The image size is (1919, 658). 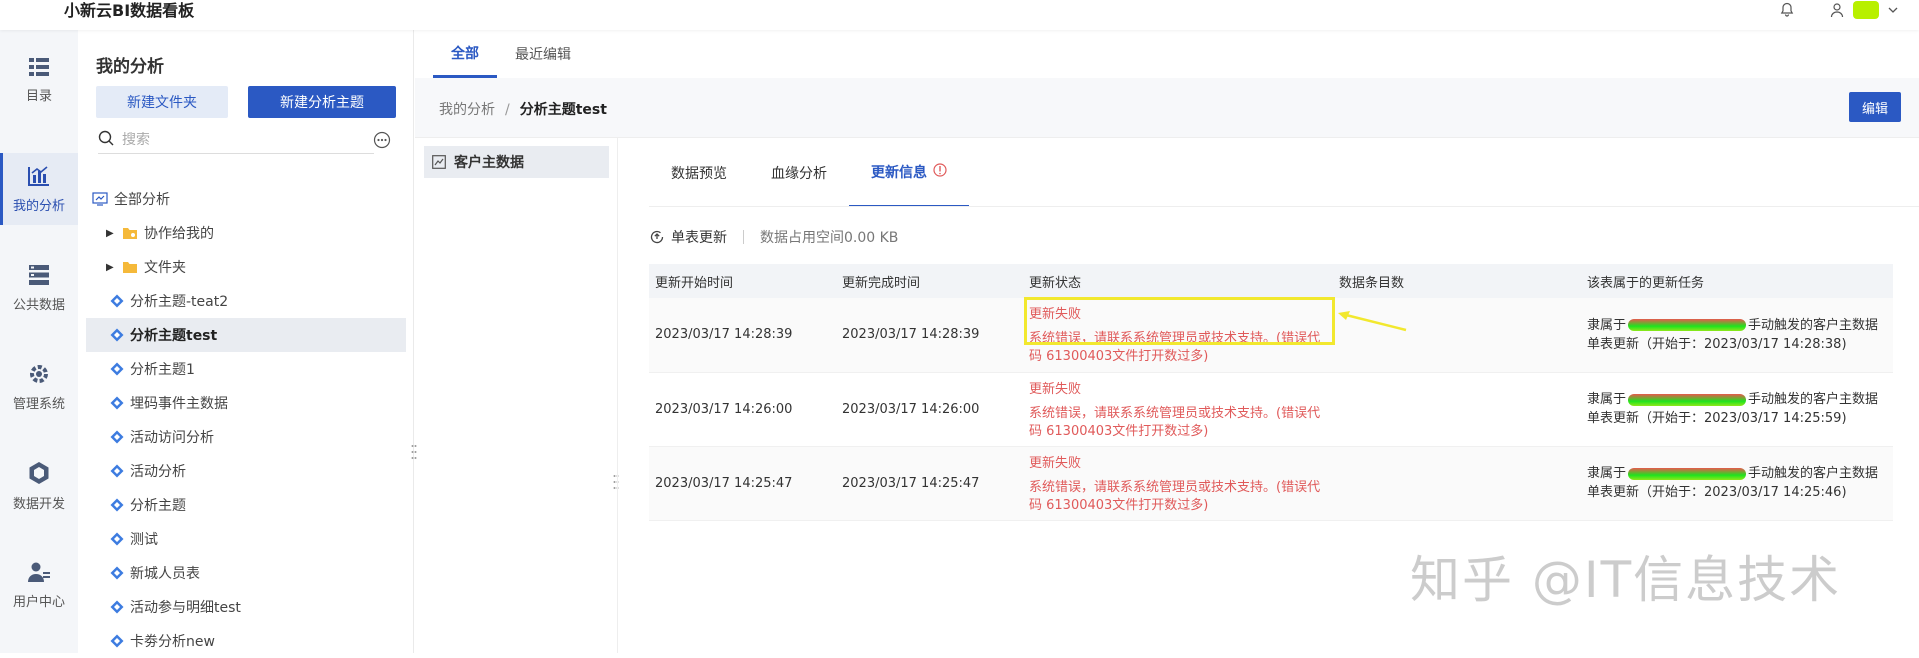 I want to click on nav-item-user-center: 用户中心, so click(x=39, y=585).